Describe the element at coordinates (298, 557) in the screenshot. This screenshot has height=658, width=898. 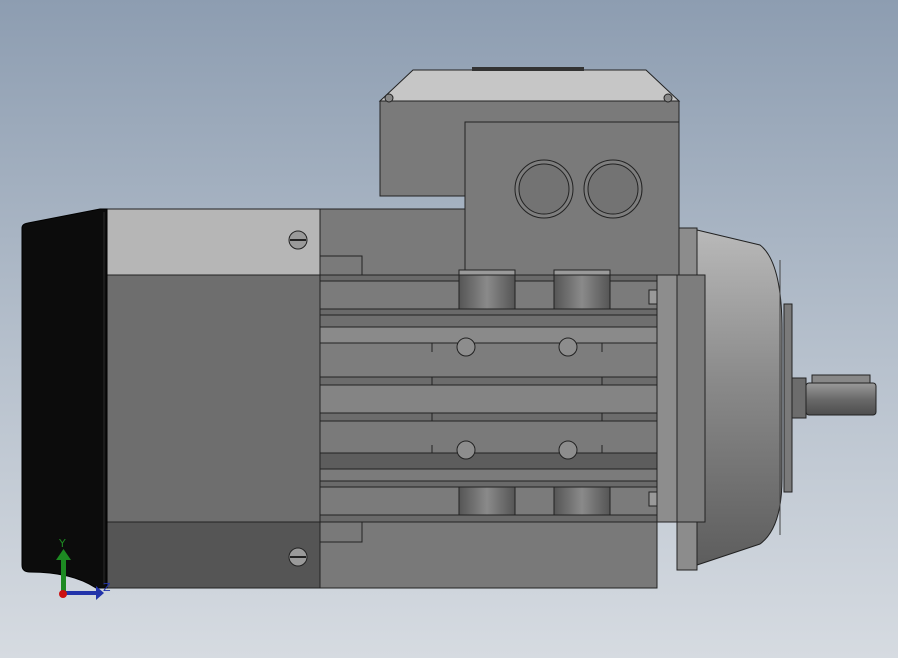
I see `screw-bottom` at that location.